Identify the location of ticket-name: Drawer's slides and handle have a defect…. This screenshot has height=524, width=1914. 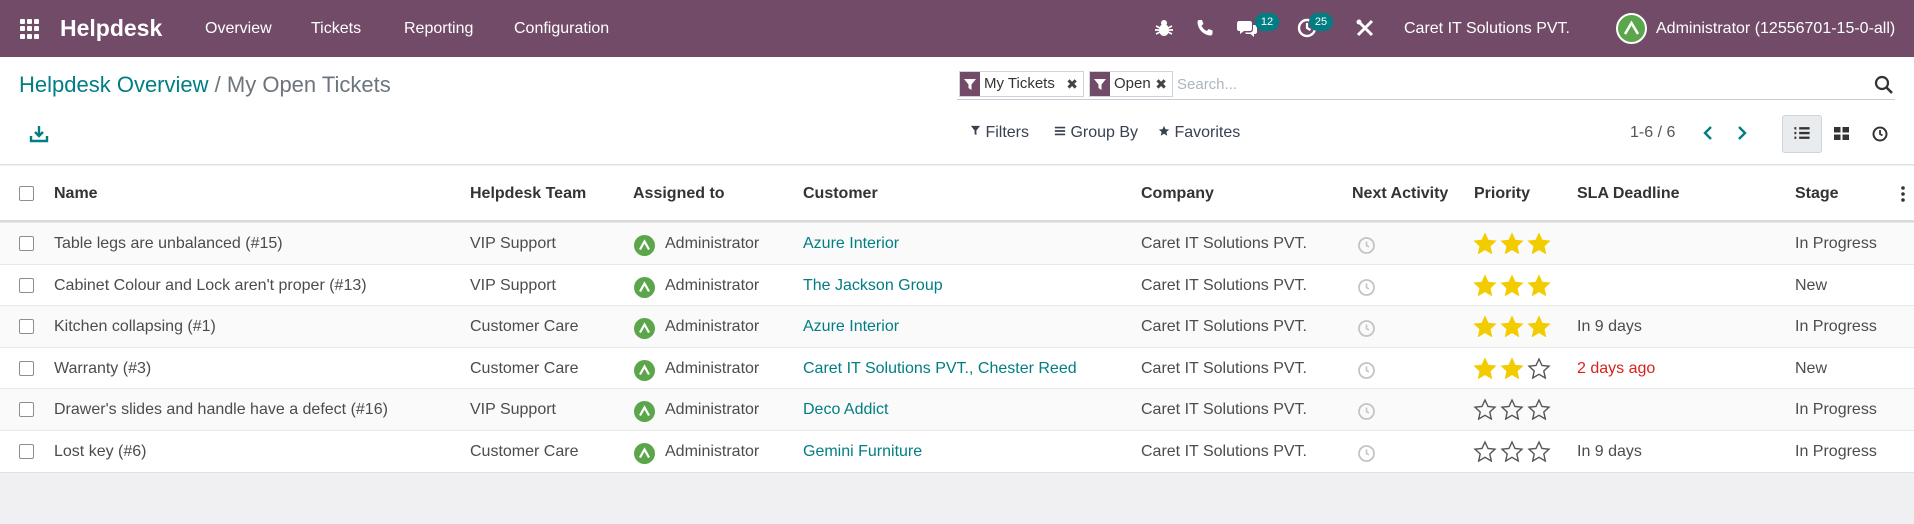
(221, 409).